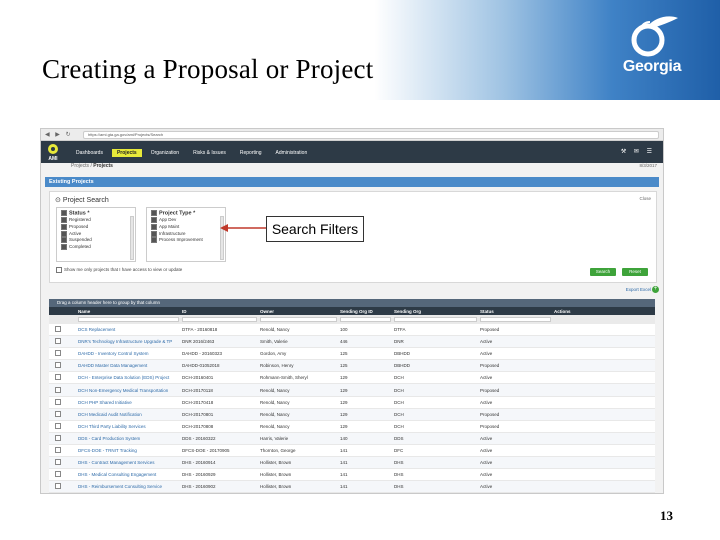 This screenshot has width=720, height=540. I want to click on callout-arrow, so click(243, 228).